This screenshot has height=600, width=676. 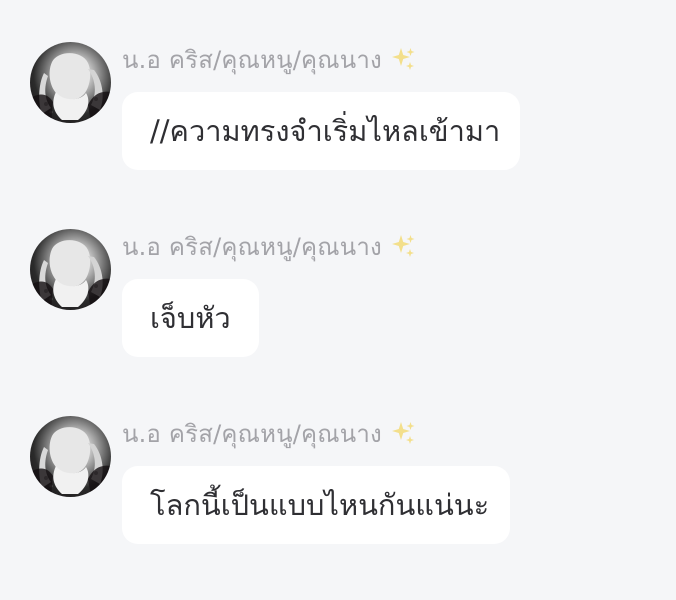 What do you see at coordinates (320, 505) in the screenshot?
I see `message-text: โลกนี้เป็นแบบไหนกันแน่นะ` at bounding box center [320, 505].